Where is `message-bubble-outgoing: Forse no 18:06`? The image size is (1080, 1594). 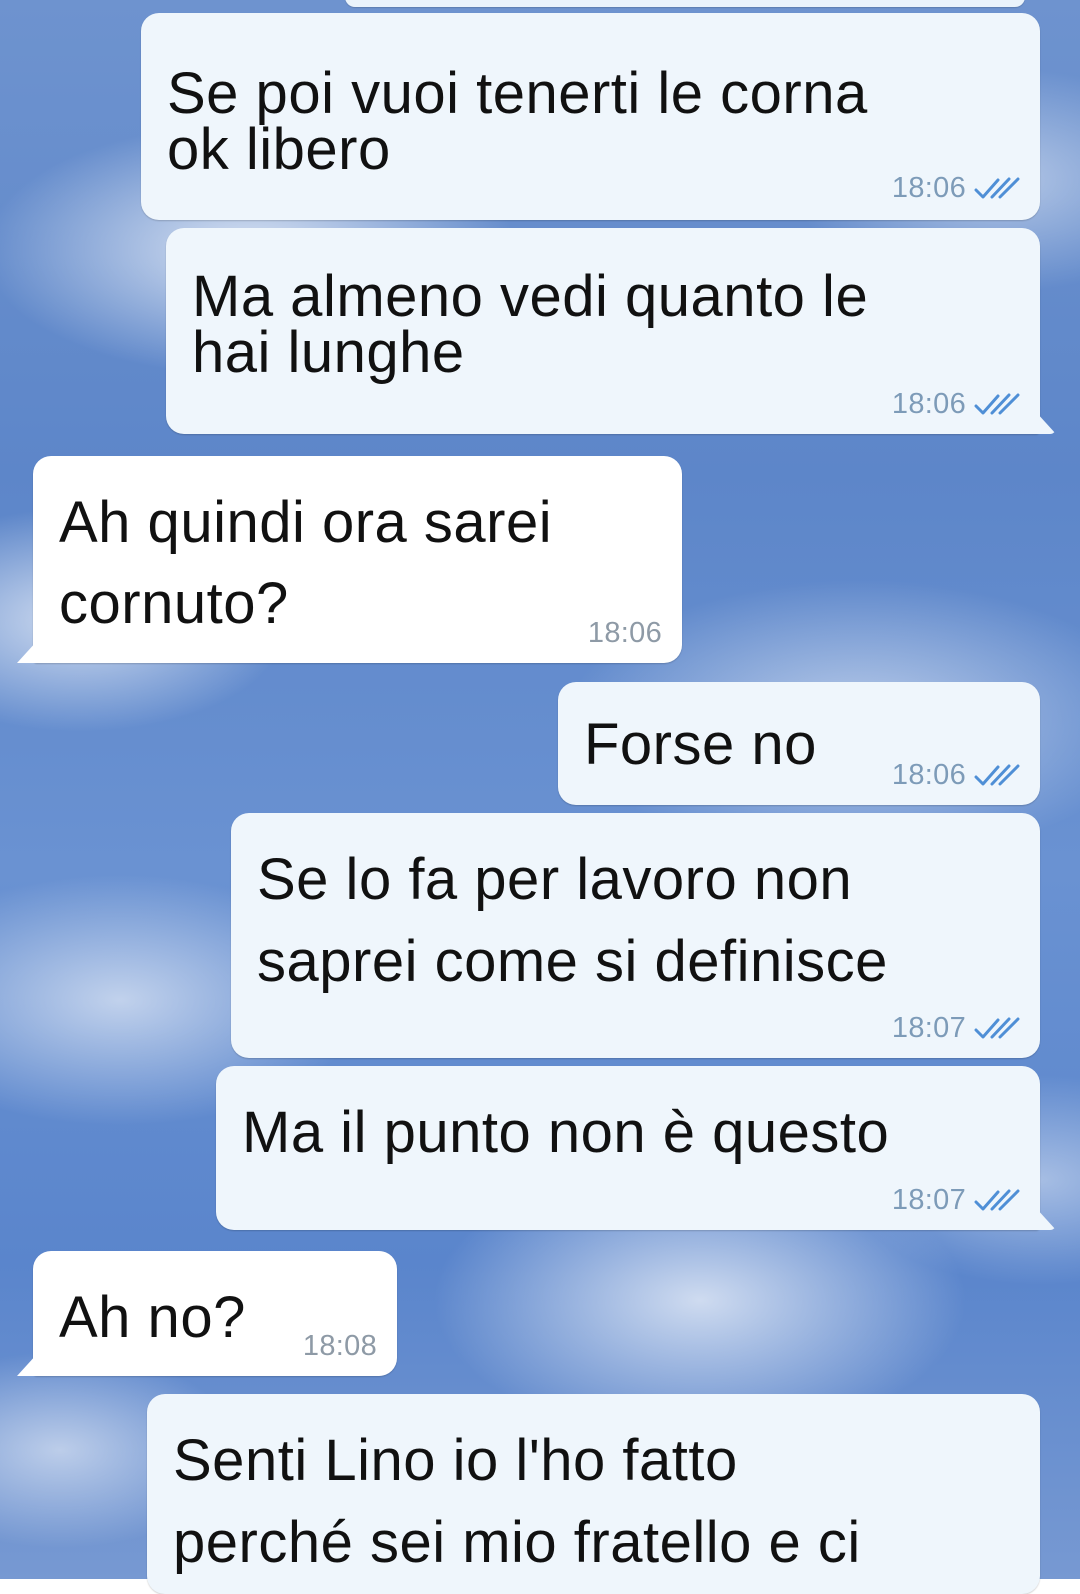
message-bubble-outgoing: Forse no 18:06 is located at coordinates (799, 743).